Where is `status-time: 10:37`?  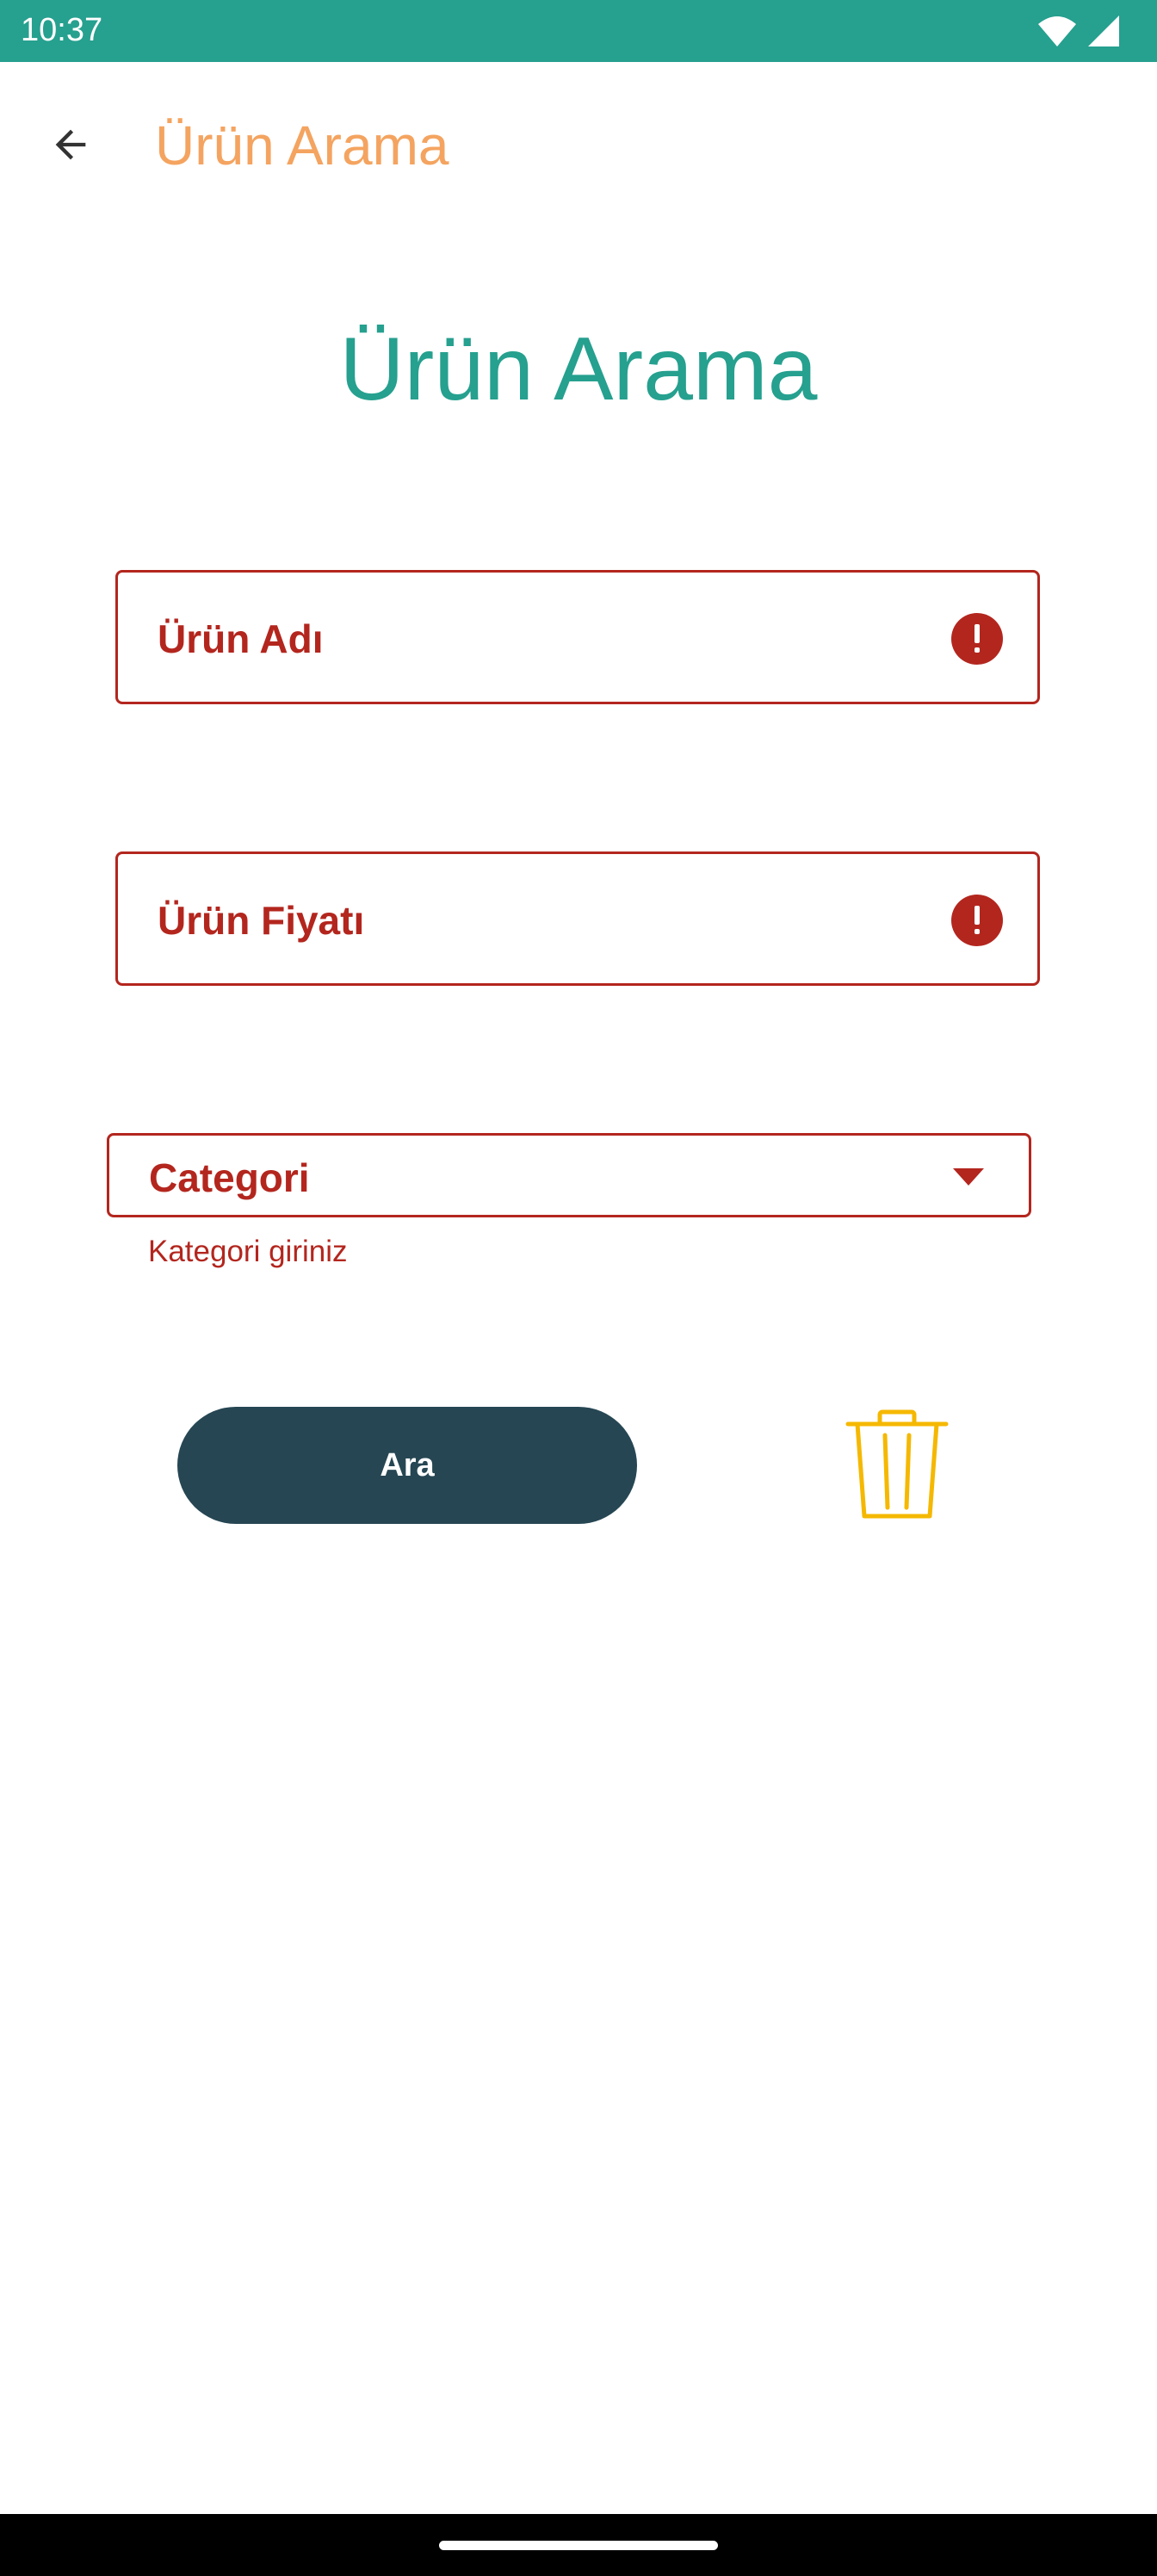
status-time: 10:37 is located at coordinates (62, 30).